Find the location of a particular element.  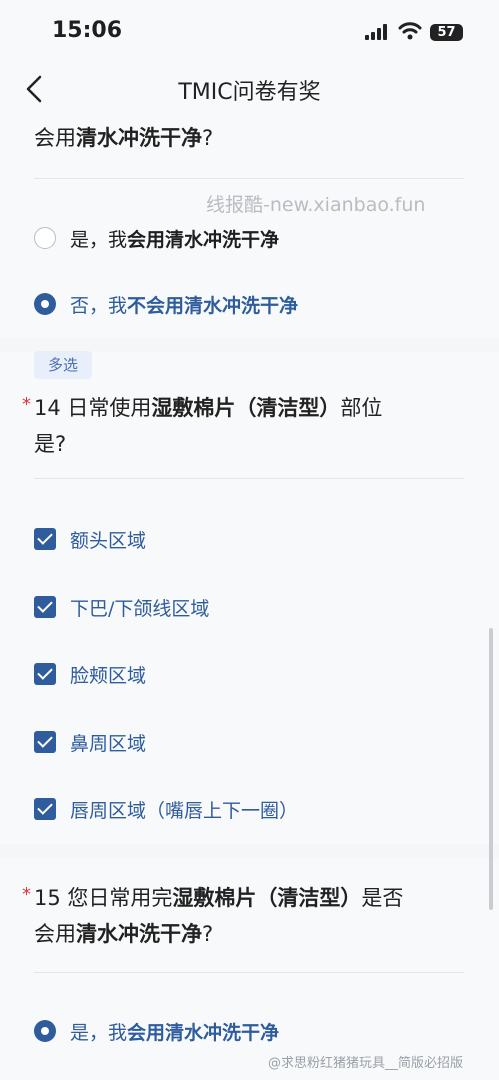

option-label: 唇周区域（嘴唇上下一圈） is located at coordinates (184, 810).